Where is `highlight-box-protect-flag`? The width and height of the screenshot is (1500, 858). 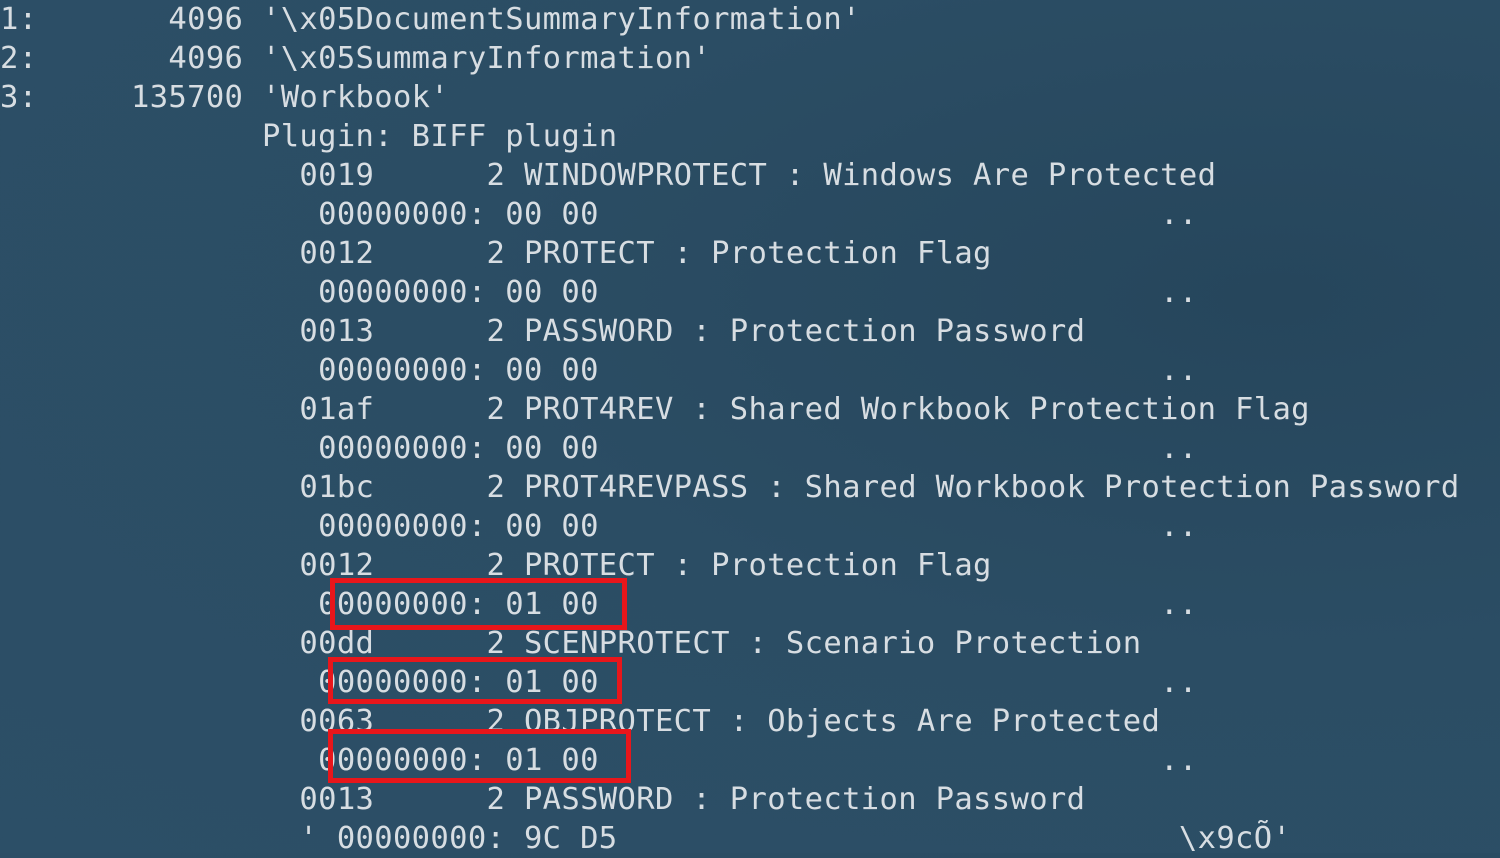
highlight-box-protect-flag is located at coordinates (478, 604).